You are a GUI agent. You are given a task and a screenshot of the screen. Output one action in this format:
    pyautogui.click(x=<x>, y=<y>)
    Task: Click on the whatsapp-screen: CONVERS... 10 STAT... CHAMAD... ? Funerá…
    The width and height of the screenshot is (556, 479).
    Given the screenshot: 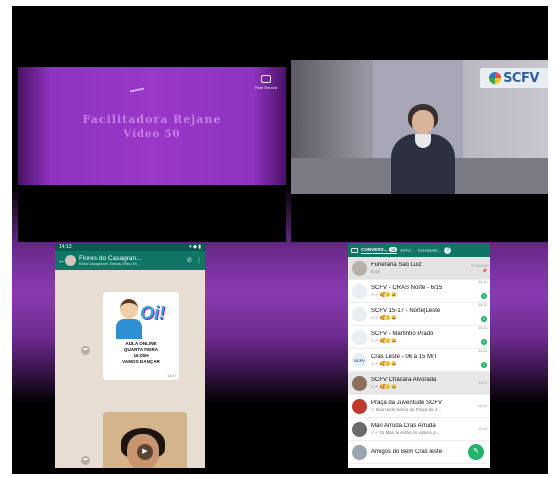 What is the action you would take?
    pyautogui.click(x=419, y=355)
    